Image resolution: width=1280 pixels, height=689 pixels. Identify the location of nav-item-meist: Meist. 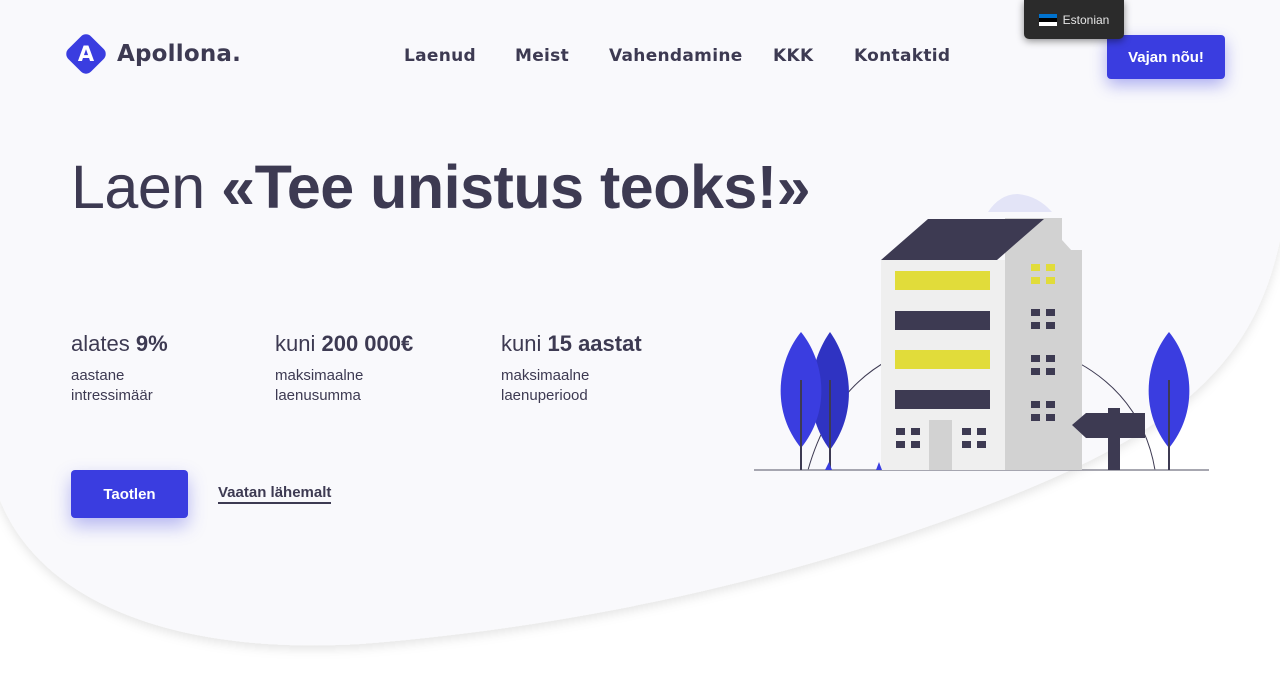
(542, 56).